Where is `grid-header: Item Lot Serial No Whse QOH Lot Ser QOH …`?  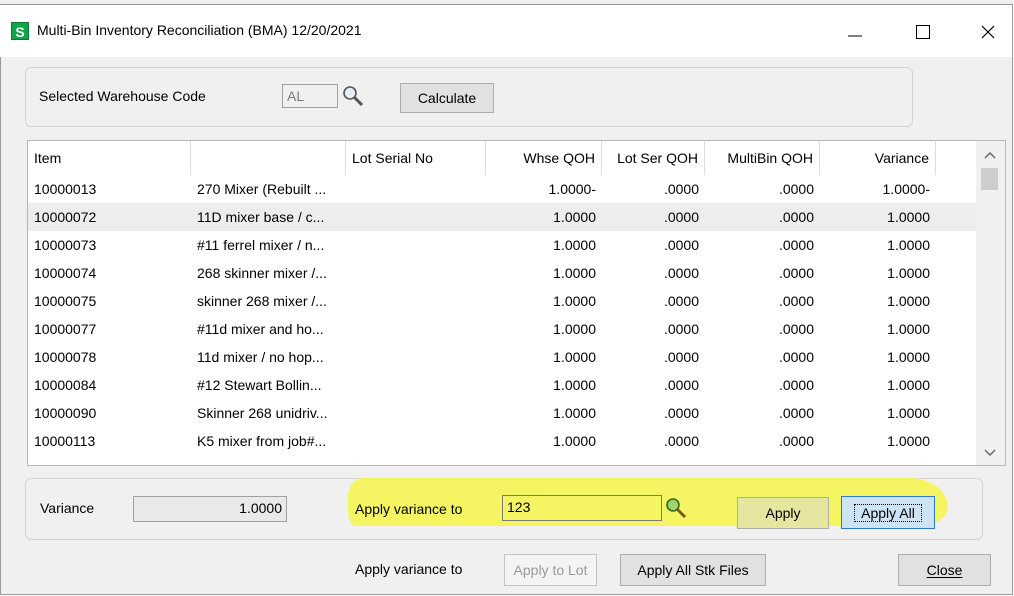
grid-header: Item Lot Serial No Whse QOH Lot Ser QOH … is located at coordinates (502, 158).